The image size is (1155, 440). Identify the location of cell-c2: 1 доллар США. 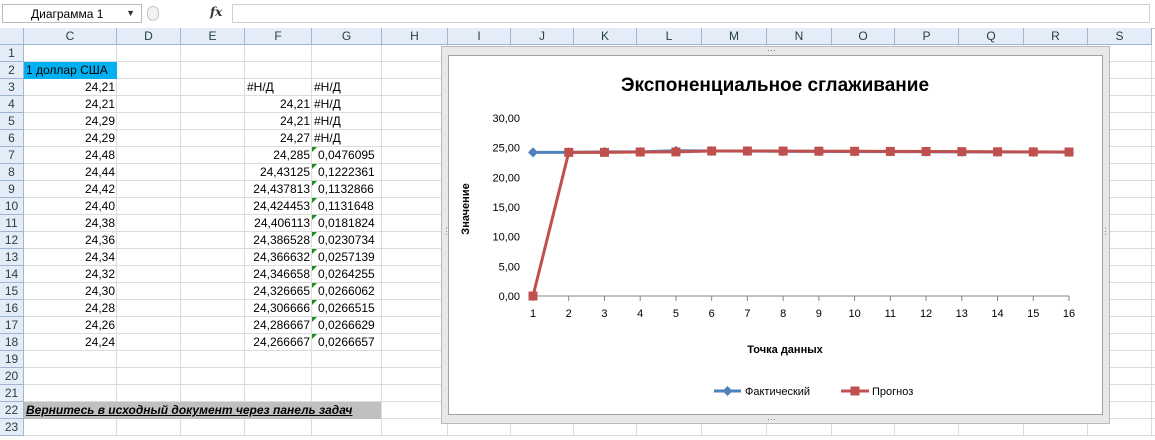
(70, 70).